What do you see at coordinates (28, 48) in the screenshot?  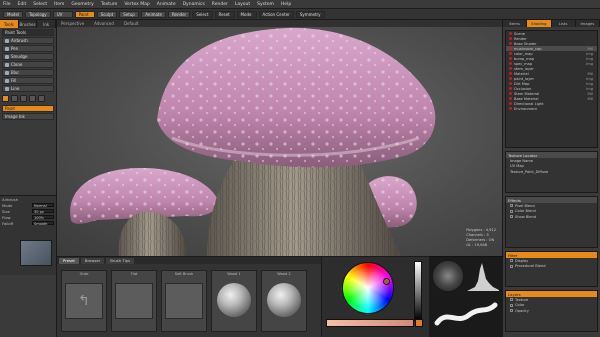 I see `tool-pen: Pen` at bounding box center [28, 48].